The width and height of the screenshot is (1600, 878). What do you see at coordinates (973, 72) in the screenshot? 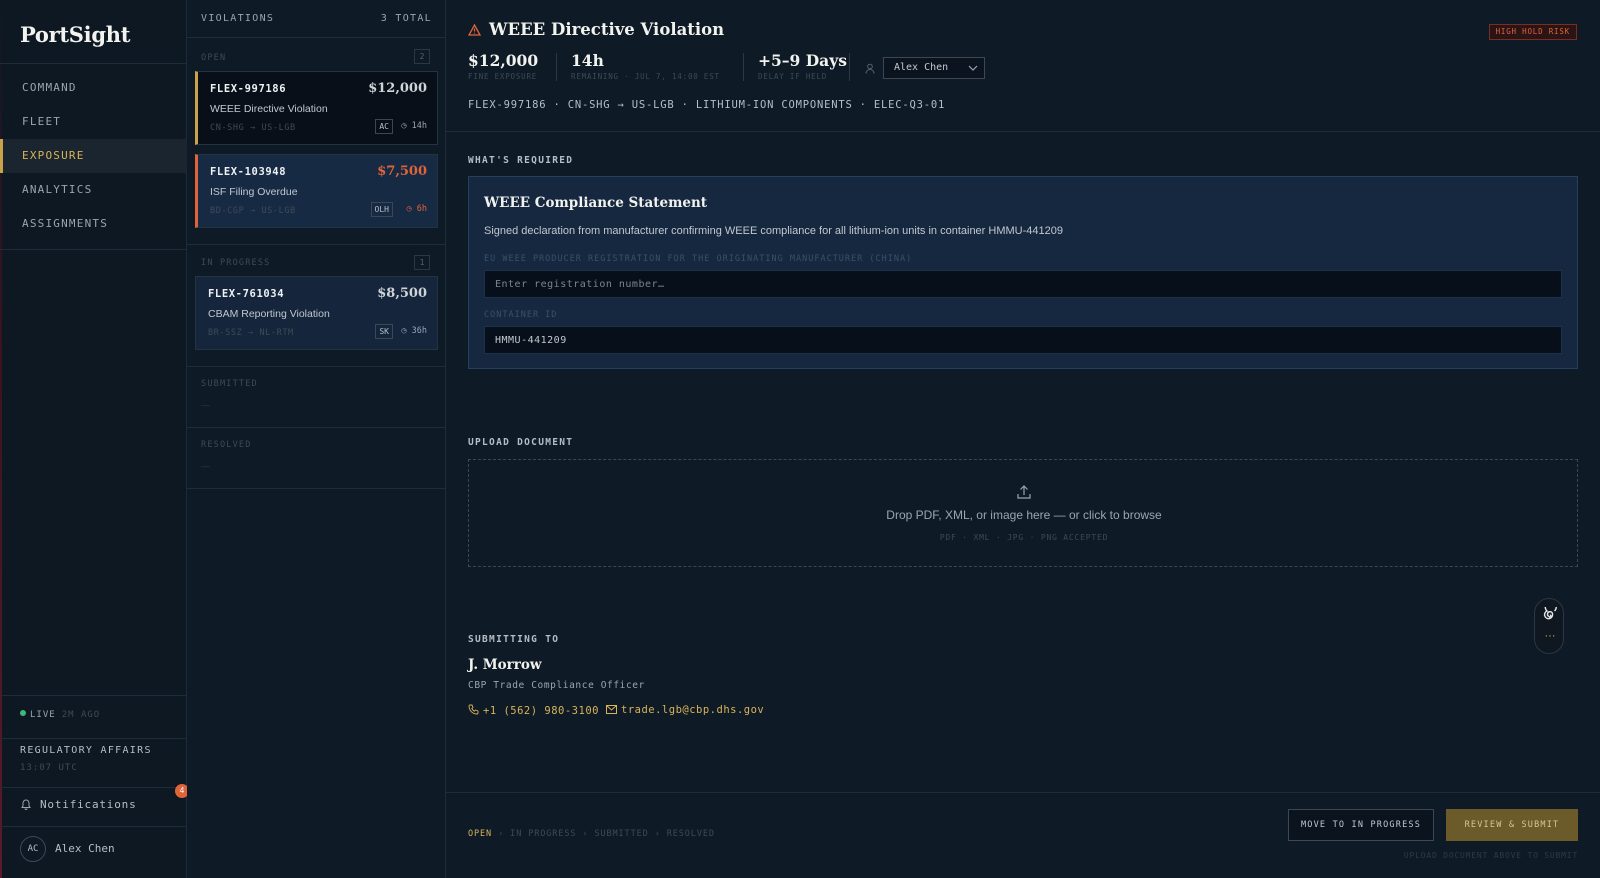
I see `chevron-down-icon` at bounding box center [973, 72].